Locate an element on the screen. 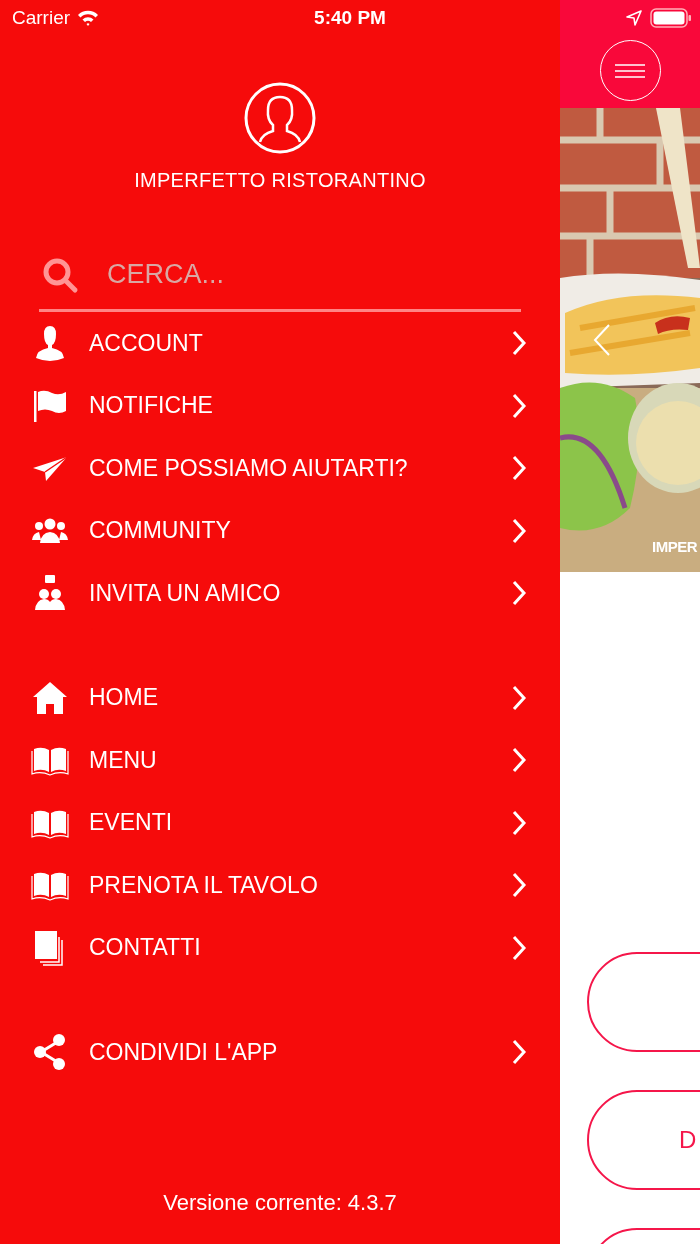  menu-item: MENU is located at coordinates (280, 760).